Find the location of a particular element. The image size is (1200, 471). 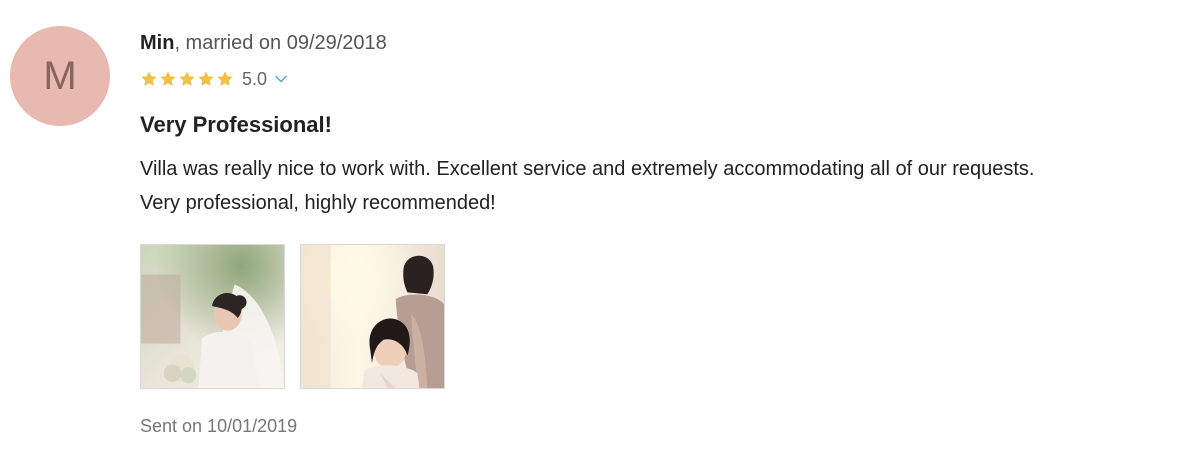

star-rating is located at coordinates (187, 79).